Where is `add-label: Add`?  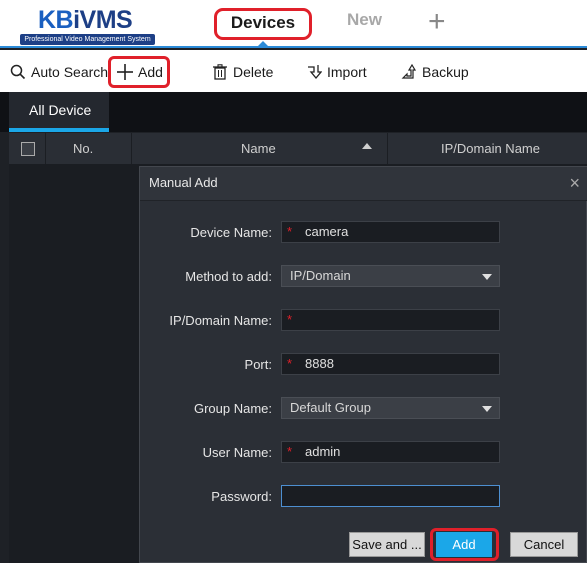 add-label: Add is located at coordinates (150, 72).